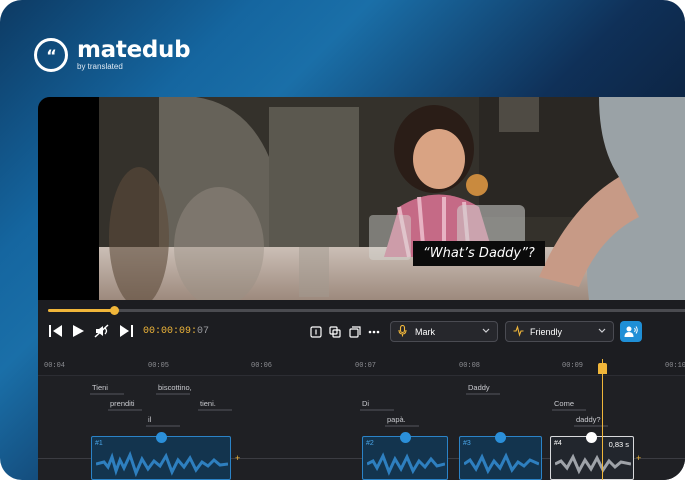 Image resolution: width=685 pixels, height=480 pixels. I want to click on transcript-word: Di, so click(377, 405).